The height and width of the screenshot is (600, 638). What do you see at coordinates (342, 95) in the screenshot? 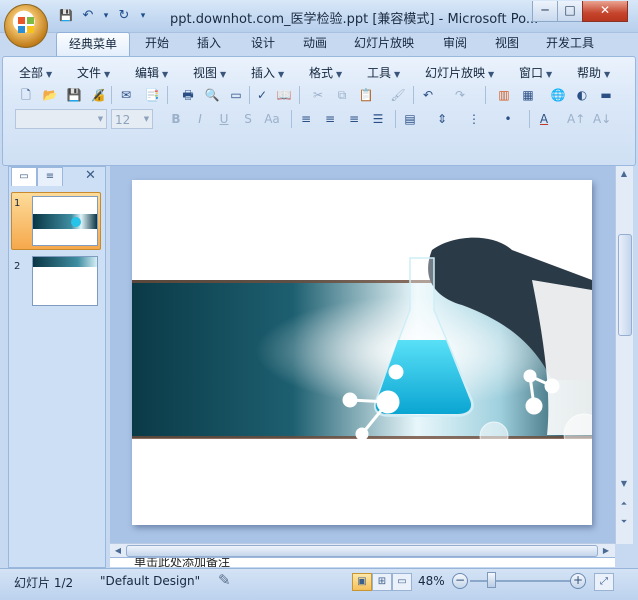
I see `copy-icon: ⧉` at bounding box center [342, 95].